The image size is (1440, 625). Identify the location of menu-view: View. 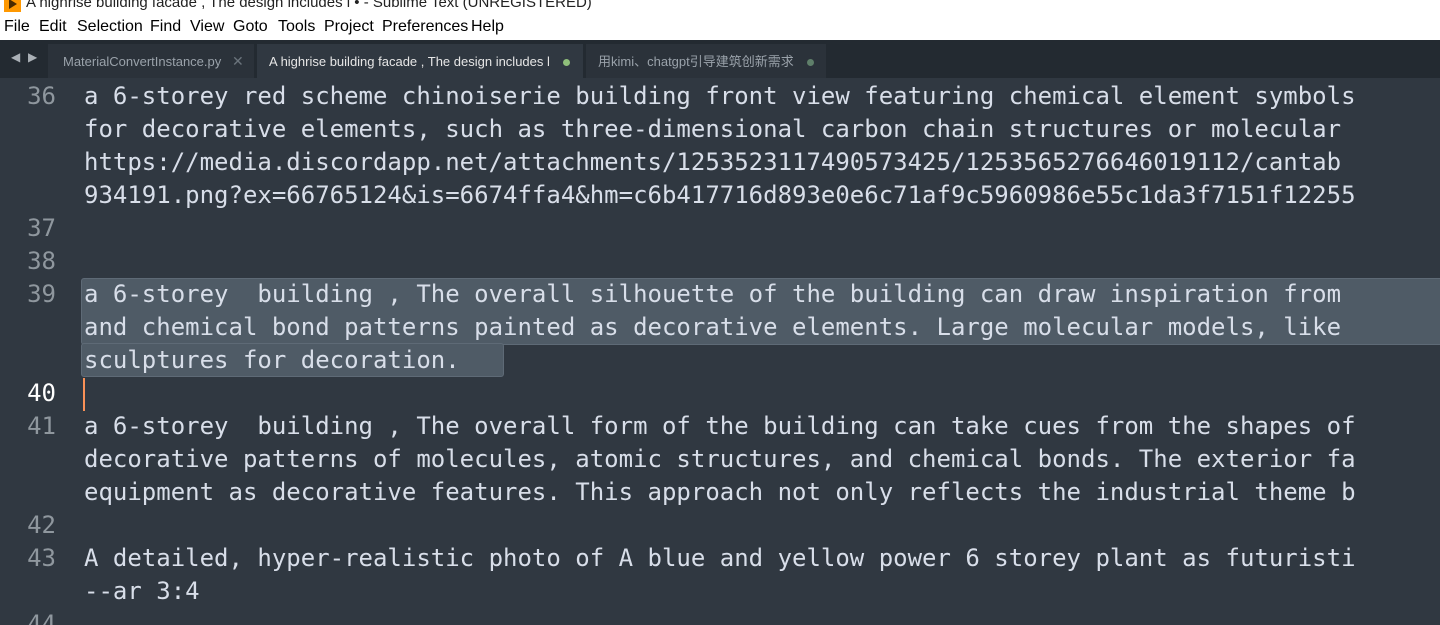
(207, 27).